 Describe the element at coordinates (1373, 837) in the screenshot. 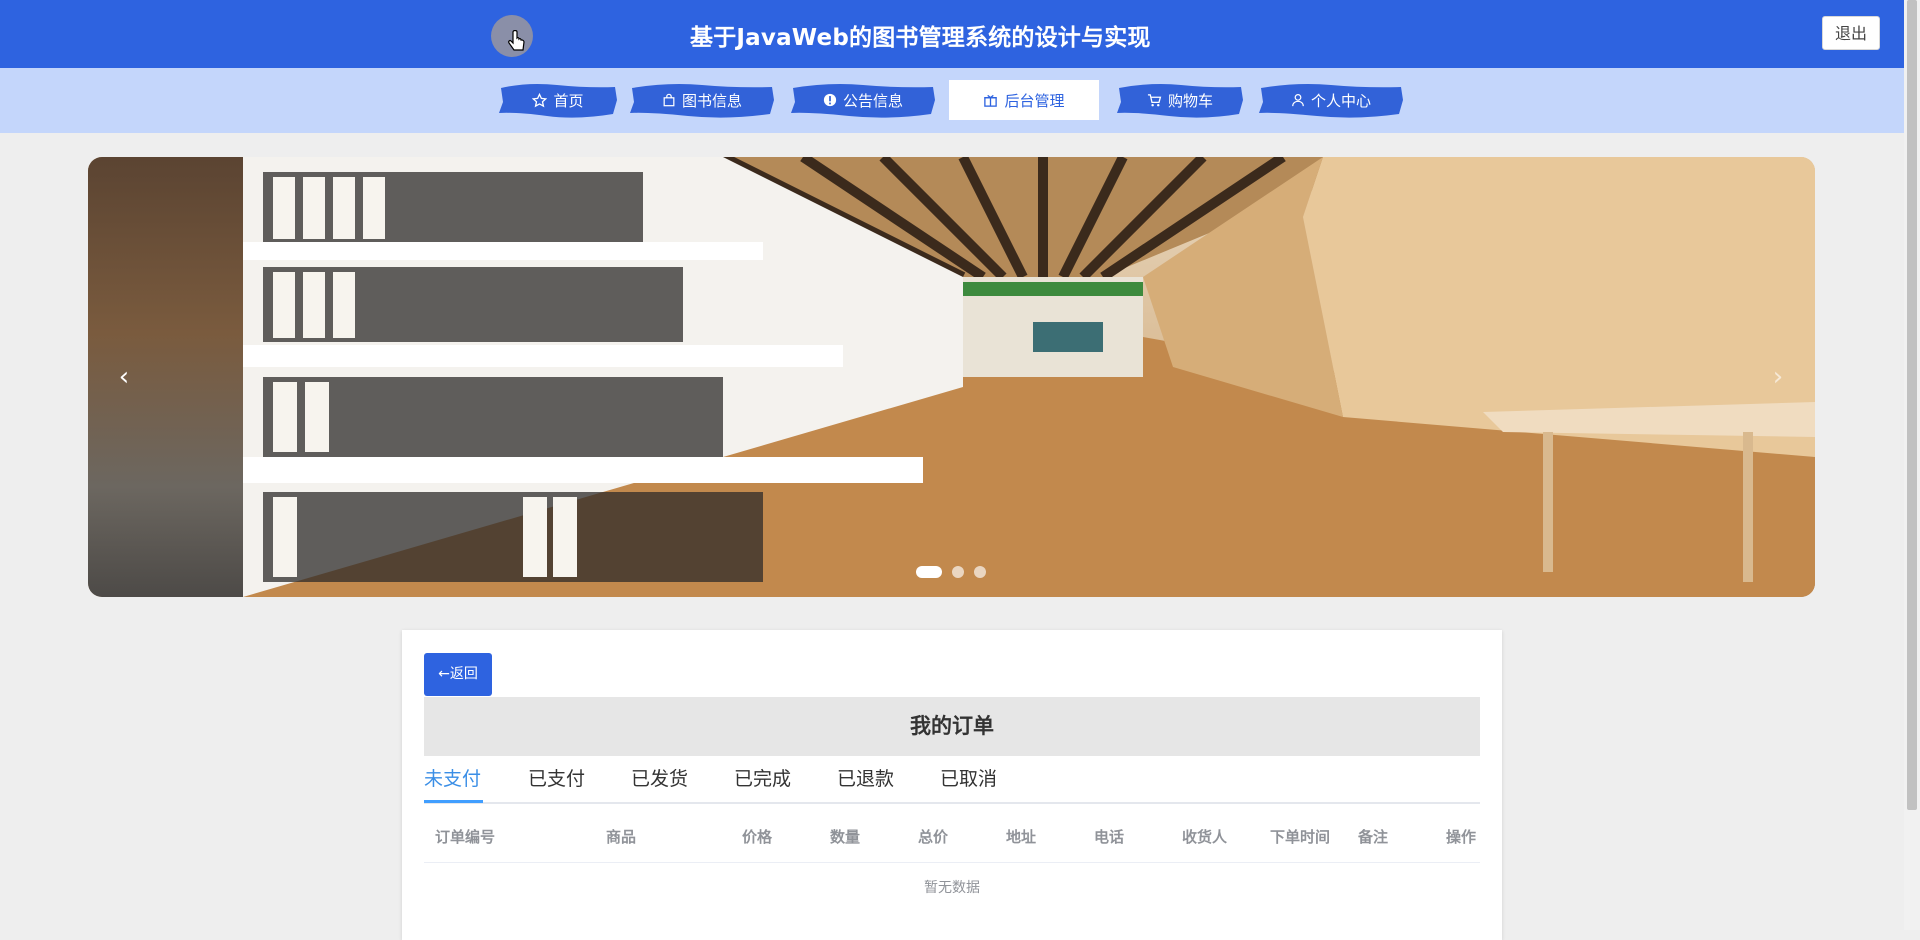

I see `column-header: 备注` at that location.